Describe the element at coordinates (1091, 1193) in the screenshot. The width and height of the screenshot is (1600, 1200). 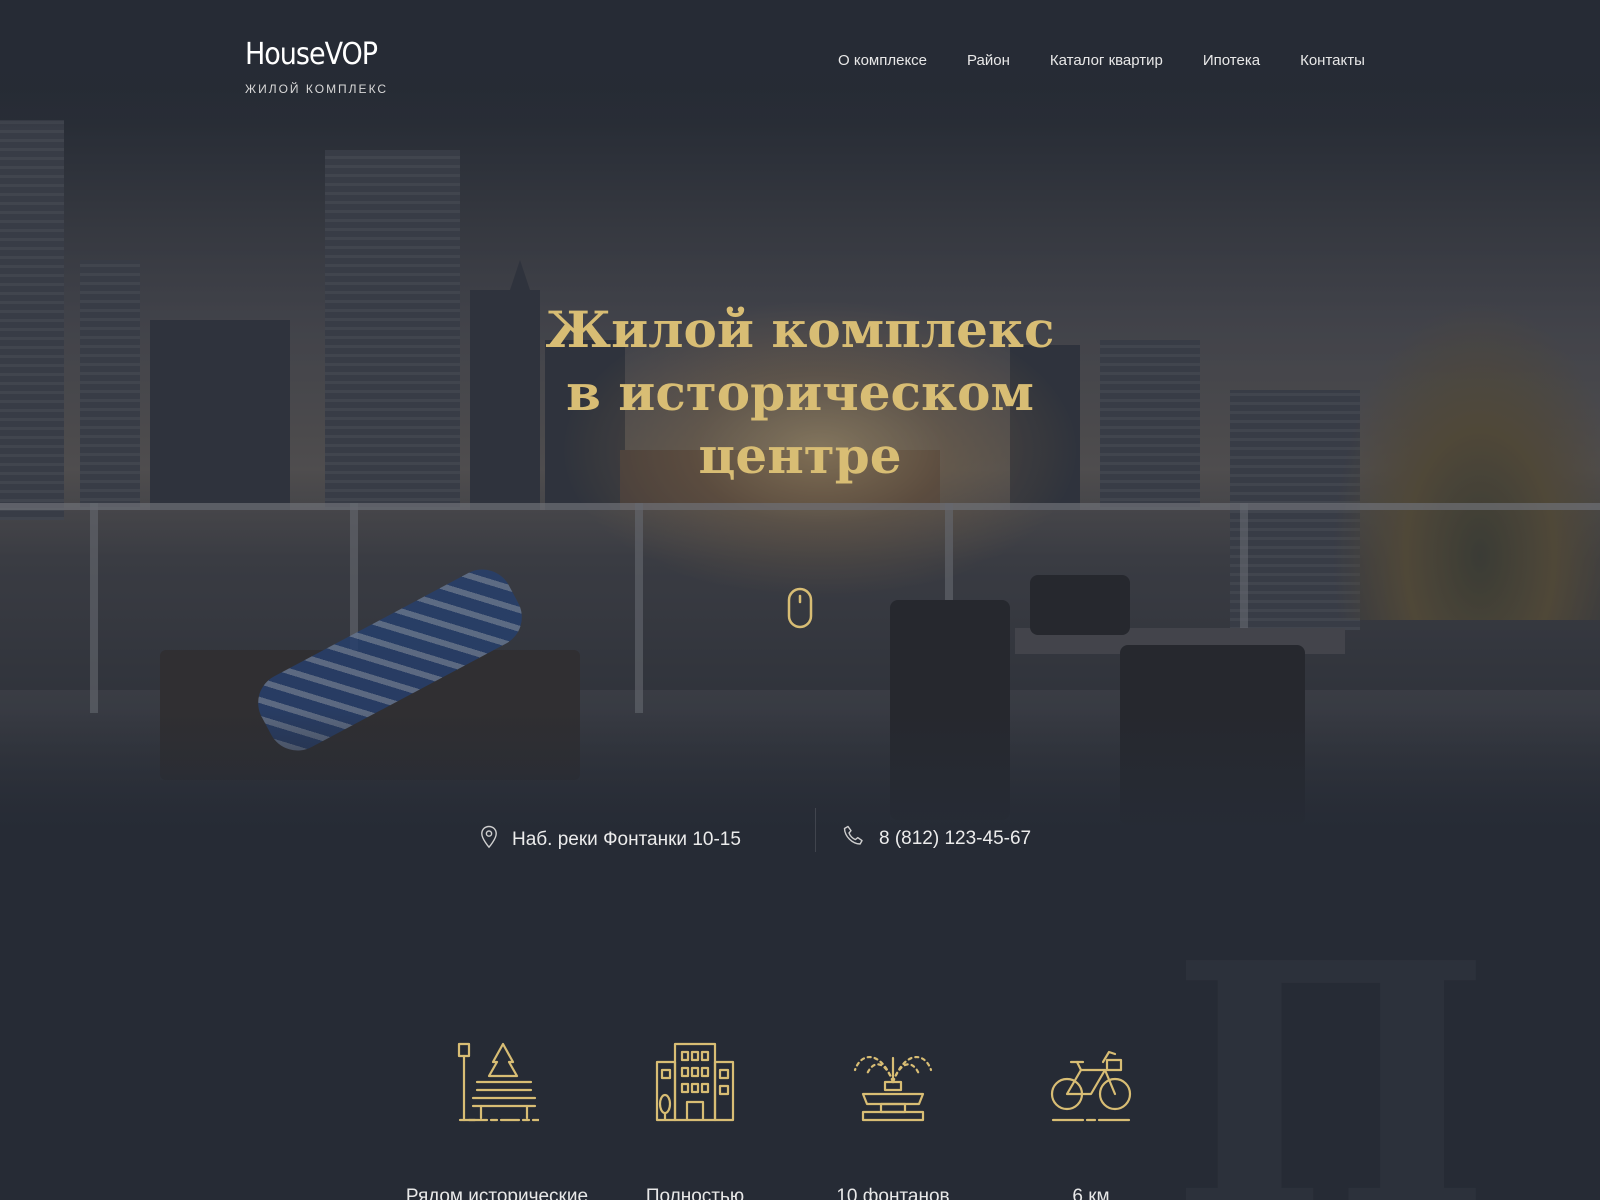
I see `feature-label: 6 км` at that location.